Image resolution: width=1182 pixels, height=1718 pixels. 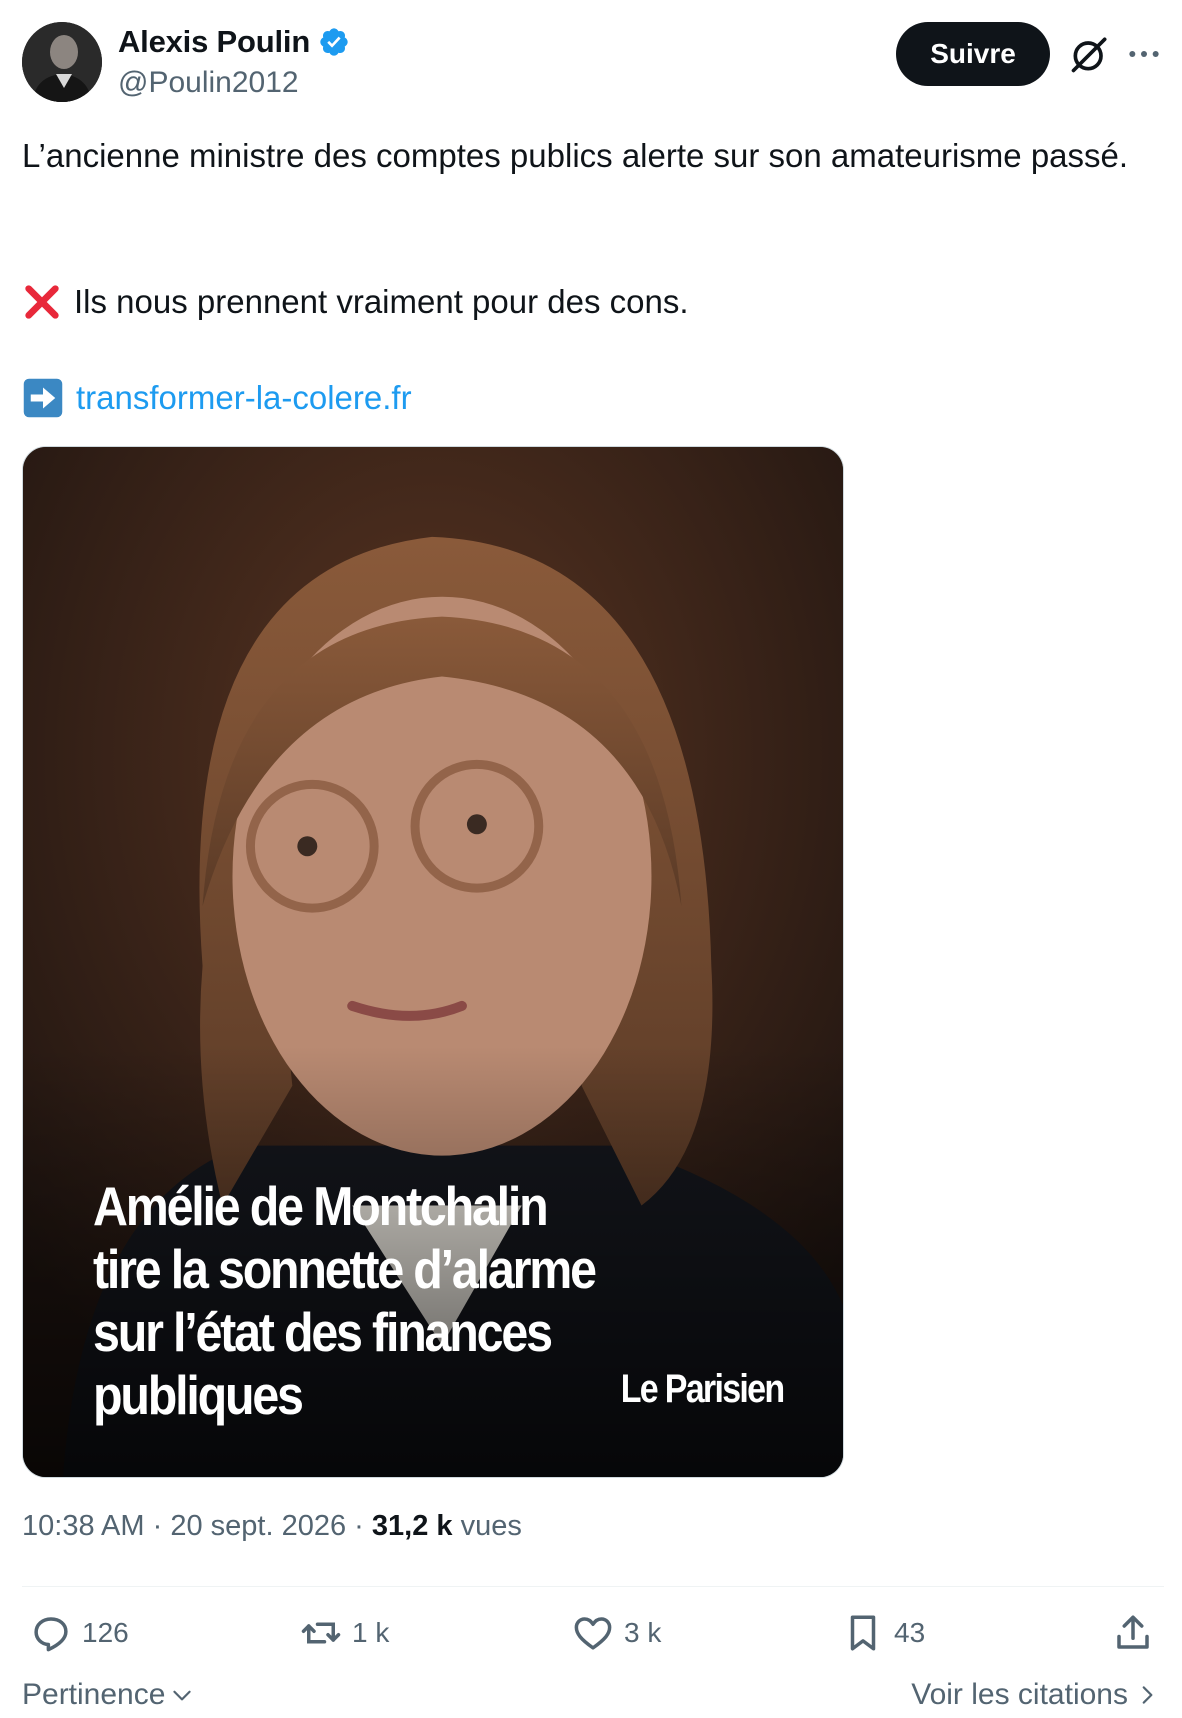 I want to click on tweet-meta: 10:38 AM · 20 sept. 2026 · 31,2 k vues, so click(x=272, y=1526).